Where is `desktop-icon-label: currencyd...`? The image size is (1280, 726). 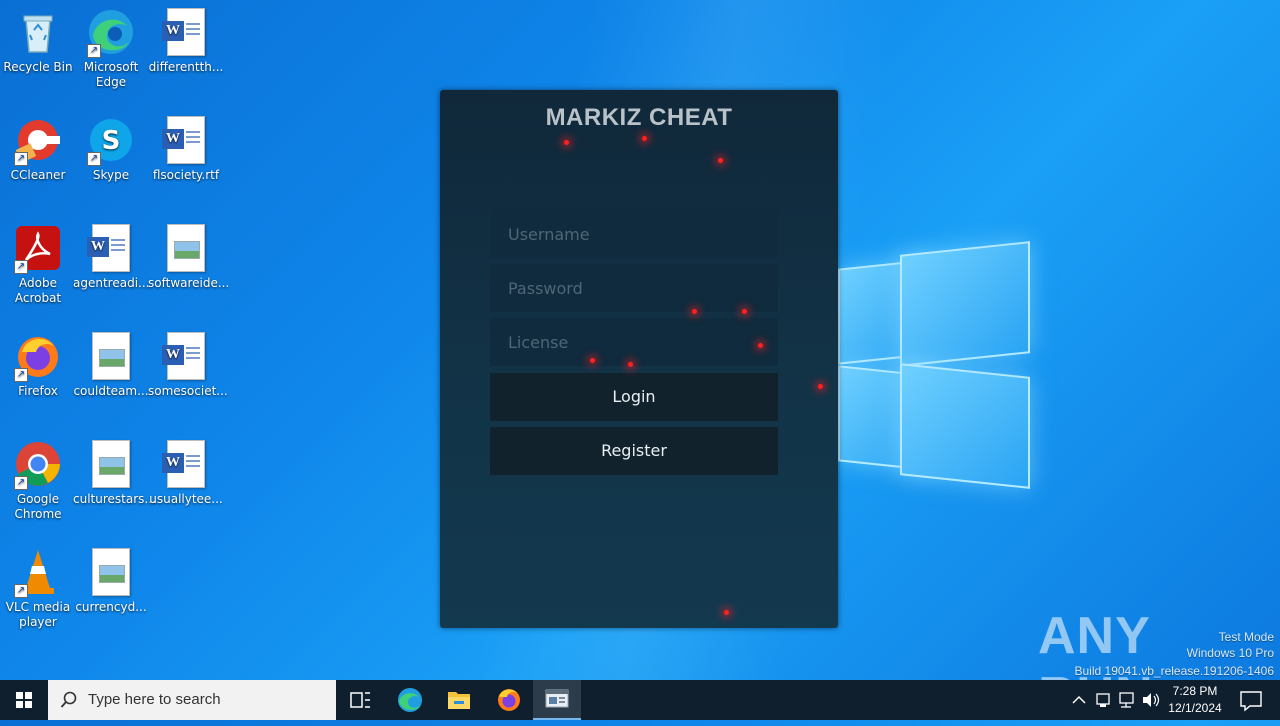
desktop-icon-label: currencyd... is located at coordinates (111, 607).